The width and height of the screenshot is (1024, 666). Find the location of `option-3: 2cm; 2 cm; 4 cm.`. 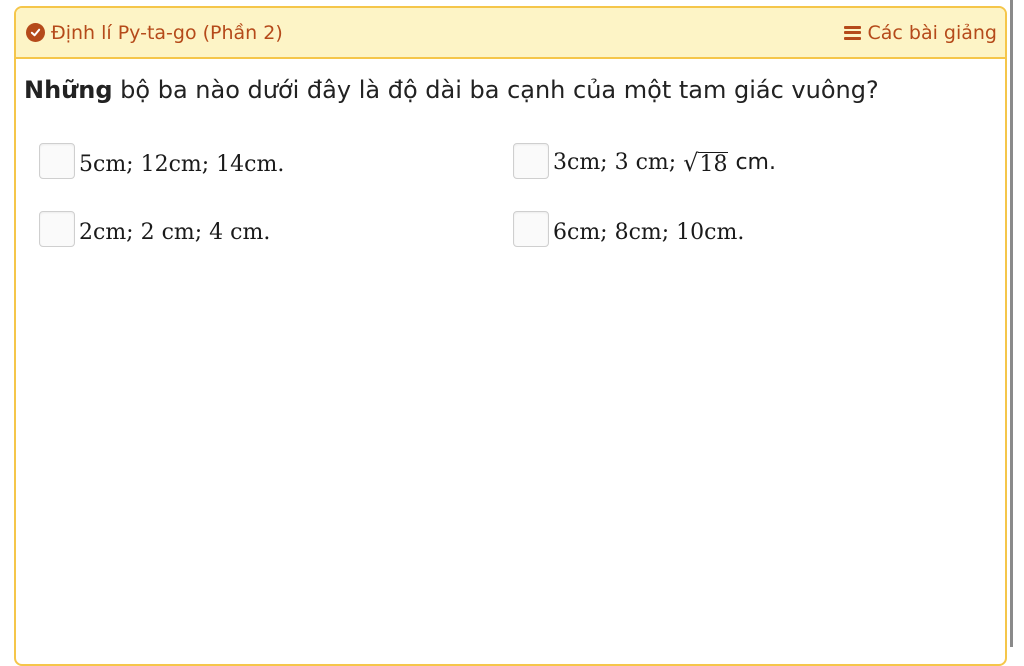

option-3: 2cm; 2 cm; 4 cm. is located at coordinates (154, 229).